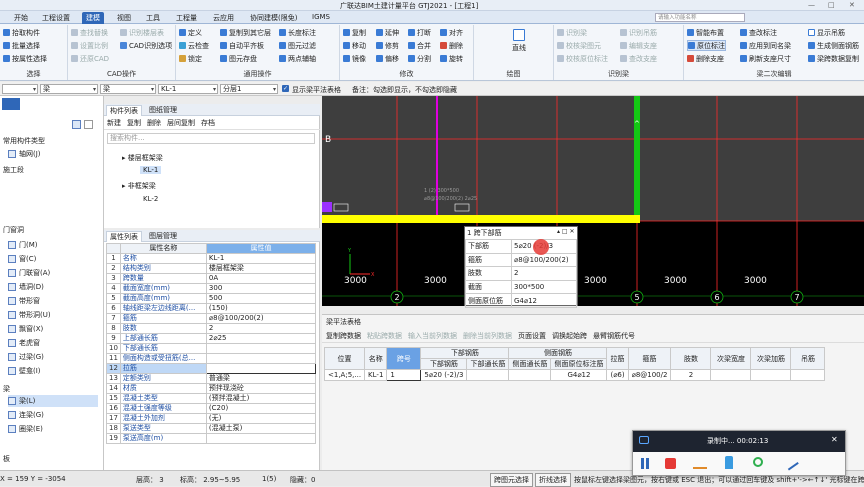  I want to click on merge-button: 合并, so click(419, 45).